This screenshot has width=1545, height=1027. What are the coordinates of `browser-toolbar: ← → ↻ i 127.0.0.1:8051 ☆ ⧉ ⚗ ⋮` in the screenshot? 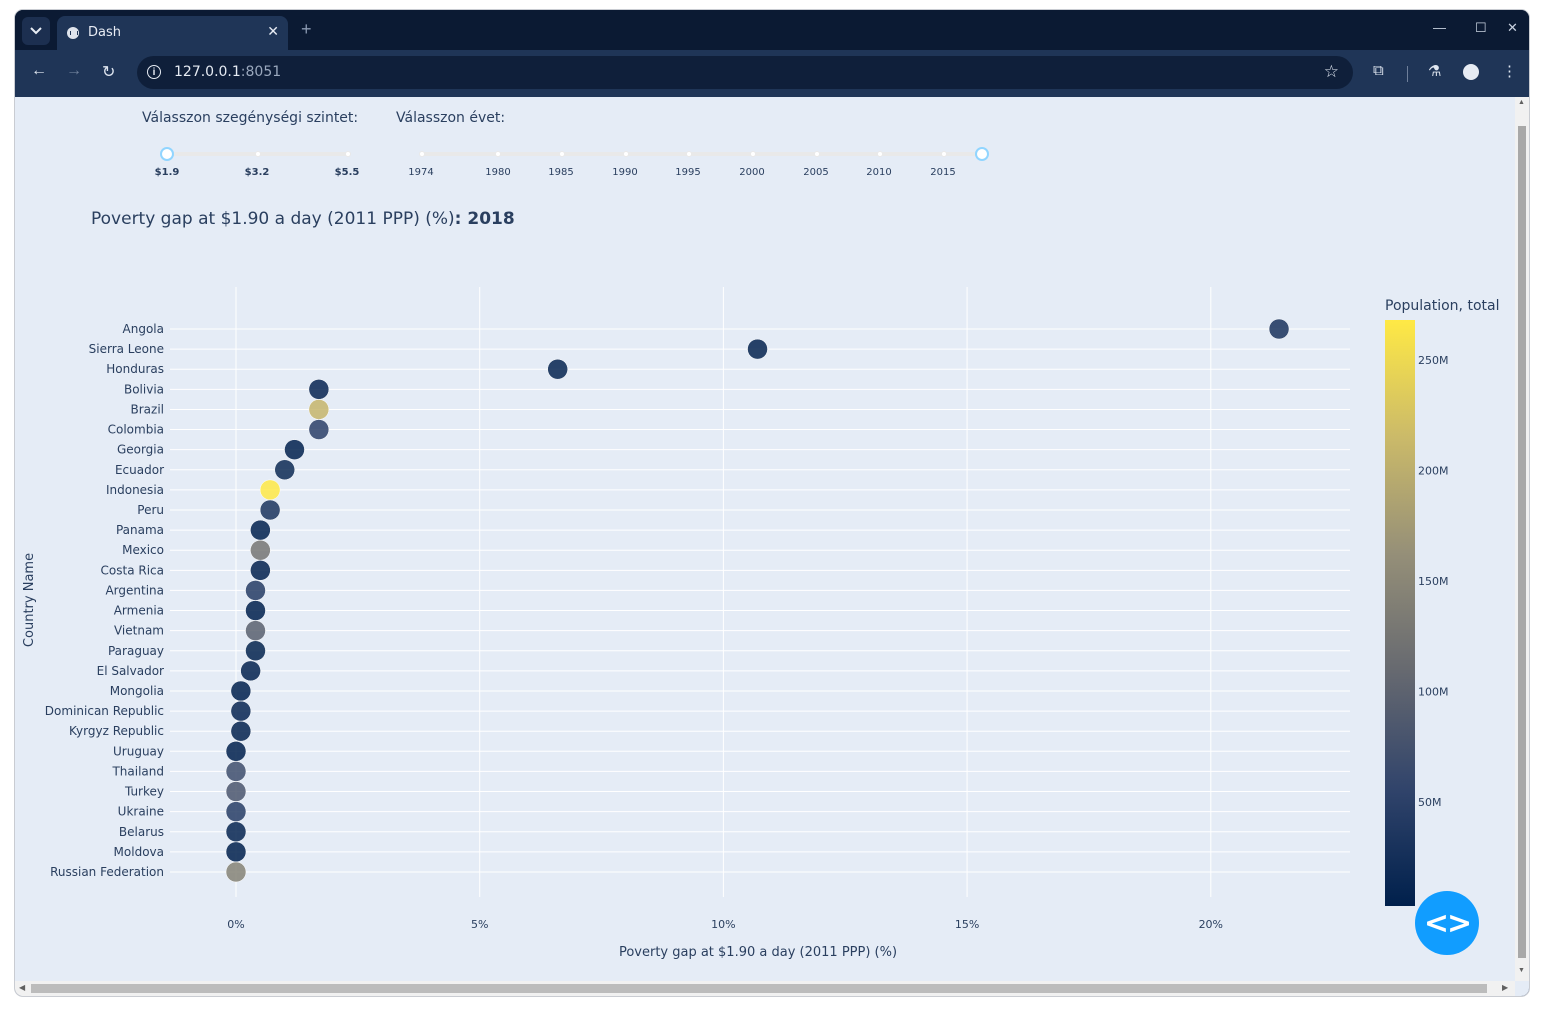 It's located at (772, 73).